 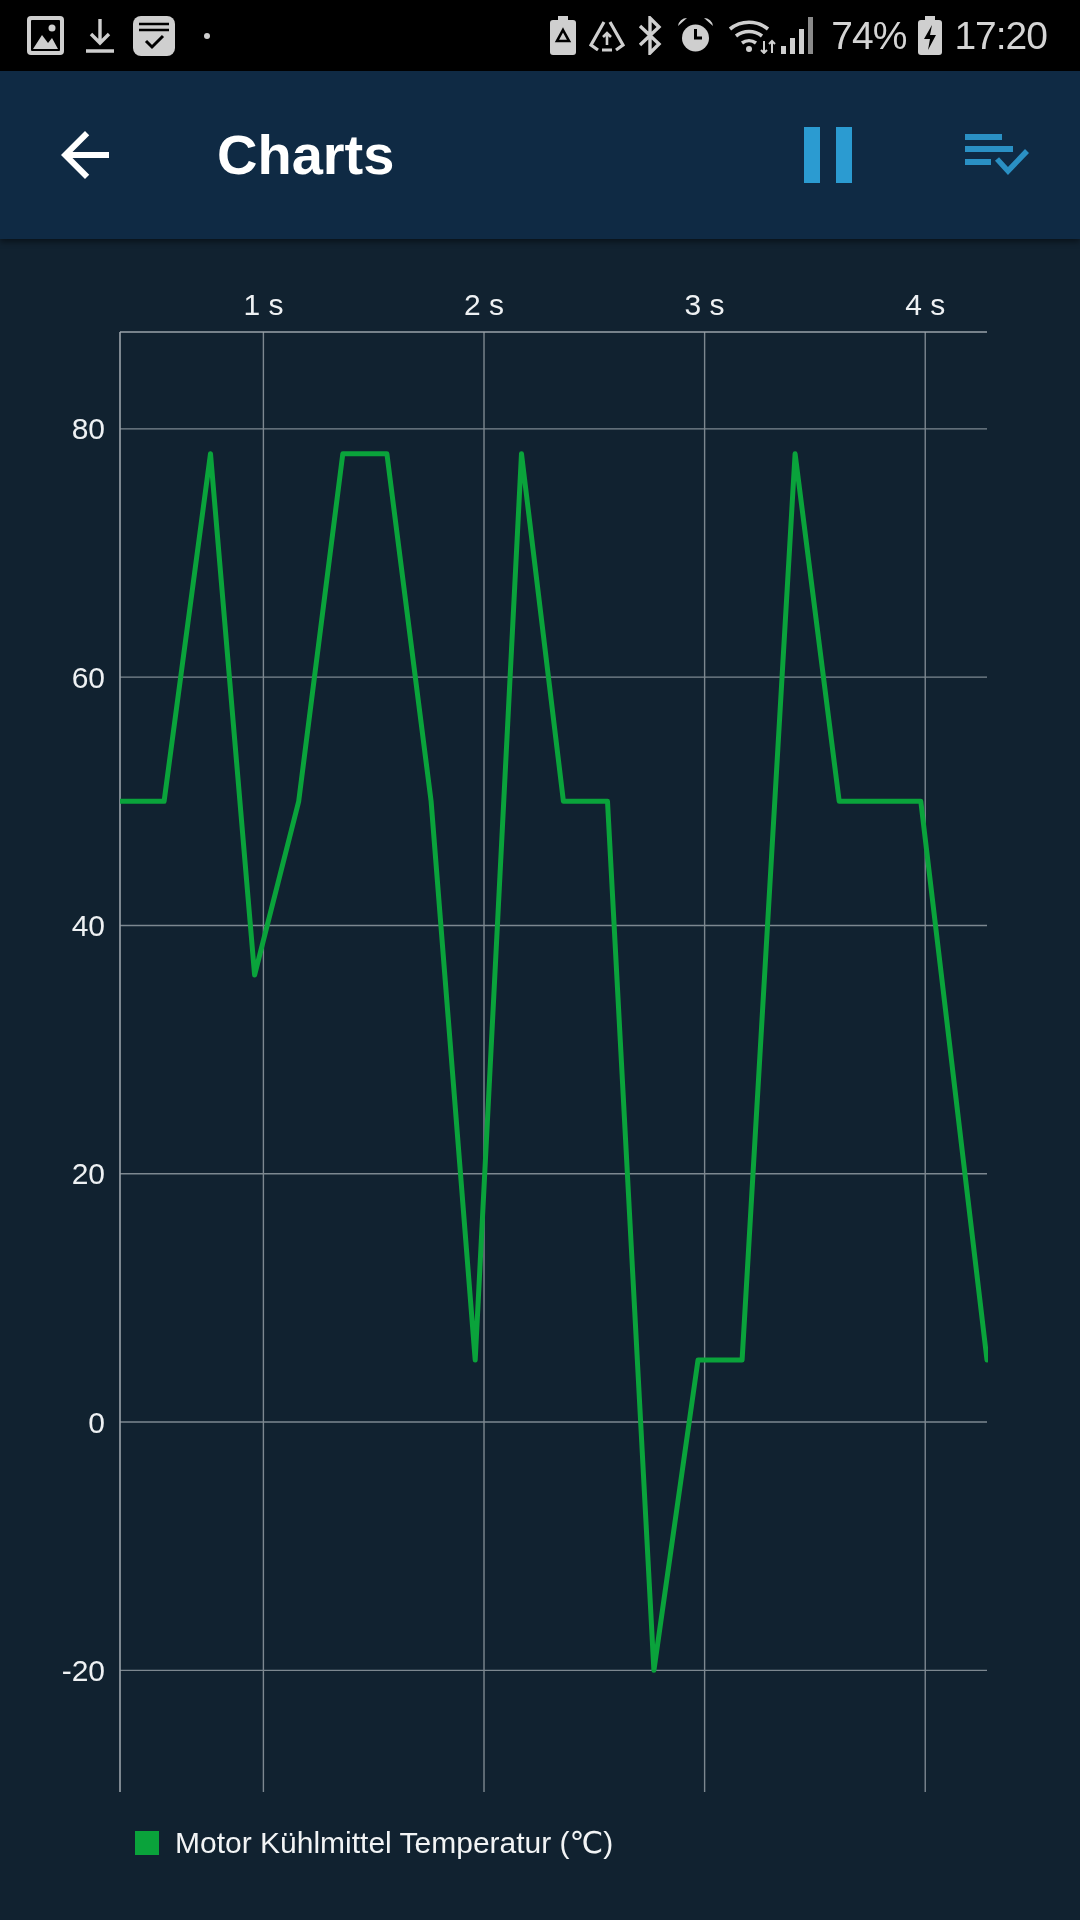 I want to click on back-arrow-icon, so click(x=85, y=155).